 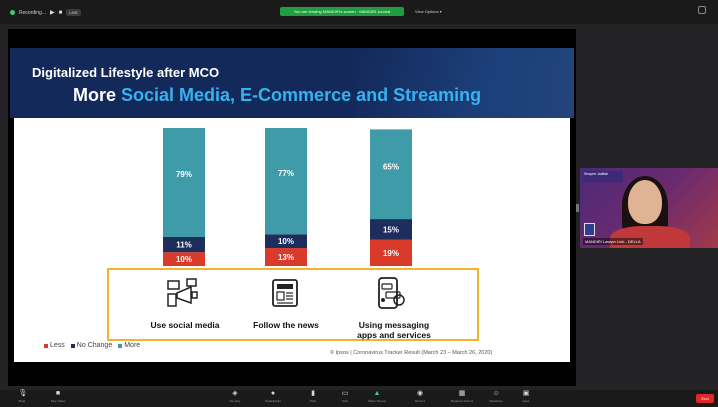 What do you see at coordinates (377, 398) in the screenshot?
I see `share-screen-button: ▲ Share Screen` at bounding box center [377, 398].